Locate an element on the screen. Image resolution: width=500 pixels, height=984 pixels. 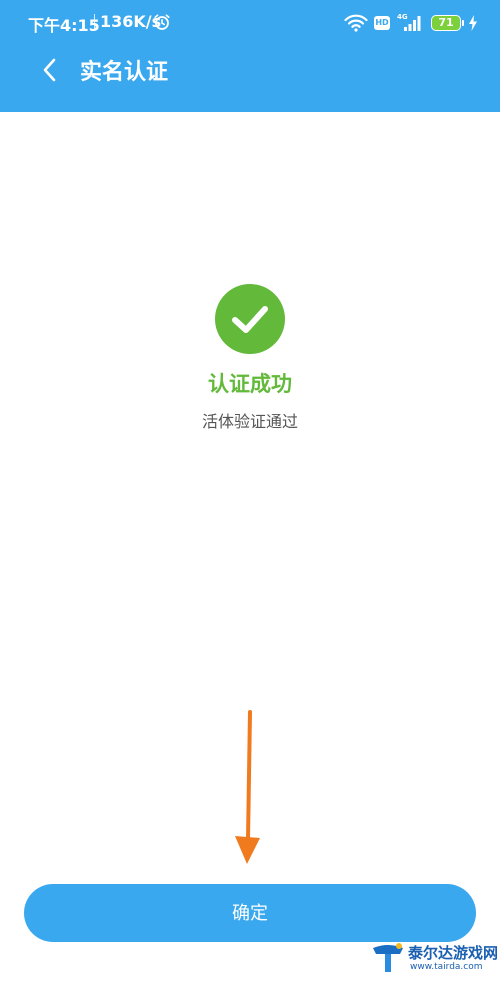
arrow-down-icon is located at coordinates (247, 787).